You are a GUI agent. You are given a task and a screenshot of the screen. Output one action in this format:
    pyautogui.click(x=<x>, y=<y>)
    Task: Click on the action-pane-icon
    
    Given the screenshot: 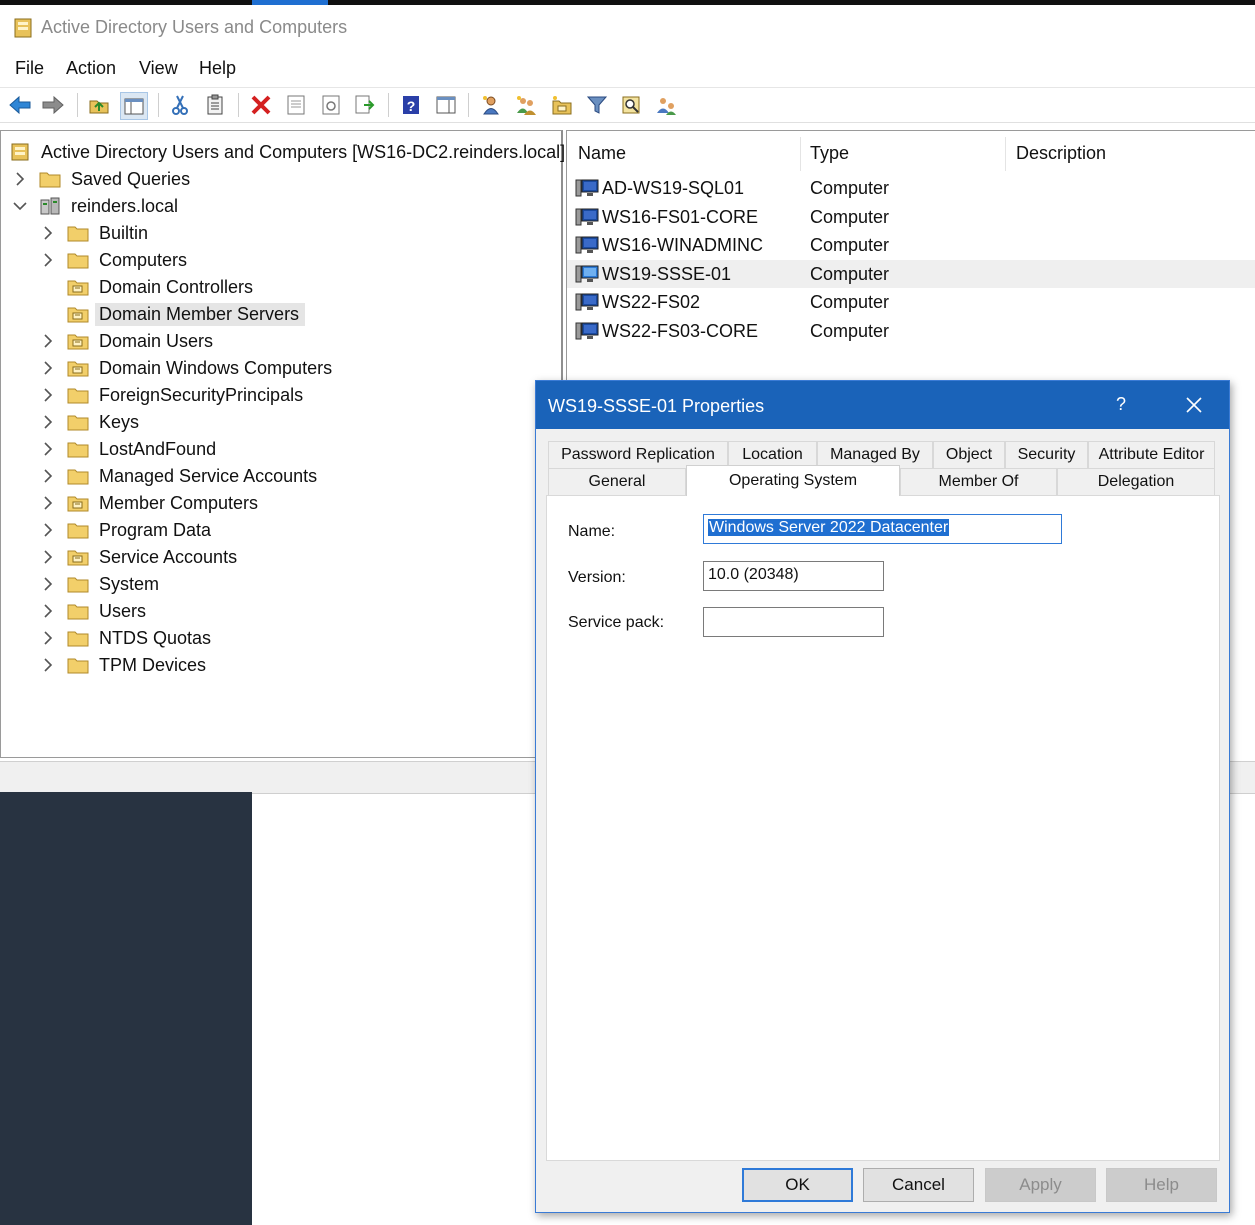 What is the action you would take?
    pyautogui.click(x=446, y=105)
    